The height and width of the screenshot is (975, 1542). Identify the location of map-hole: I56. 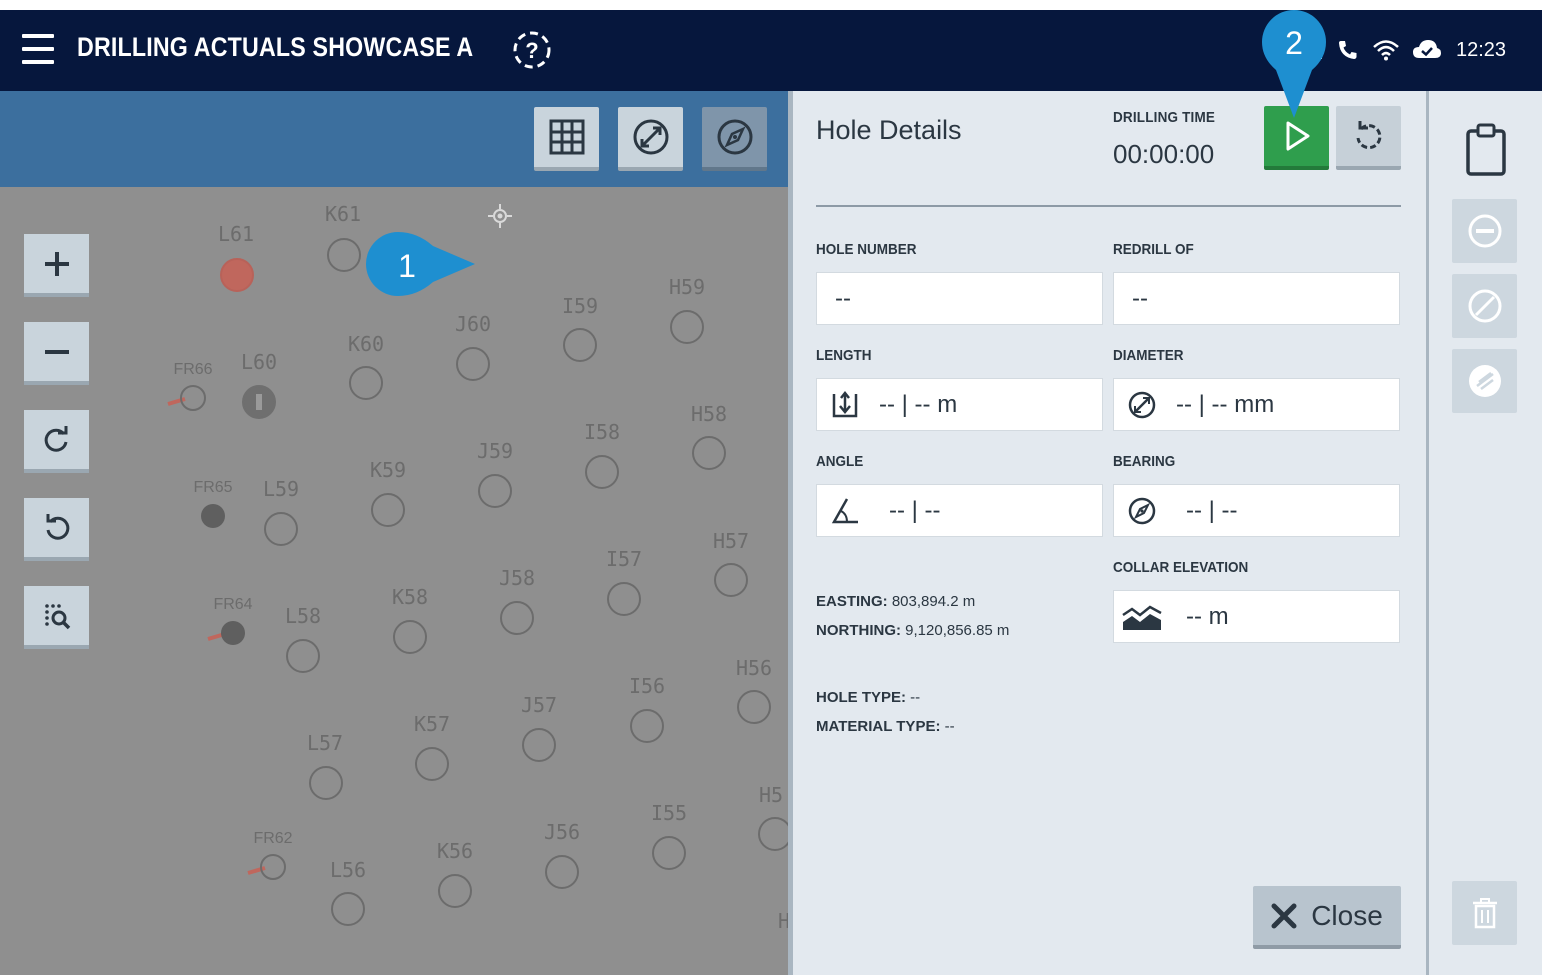
(647, 708).